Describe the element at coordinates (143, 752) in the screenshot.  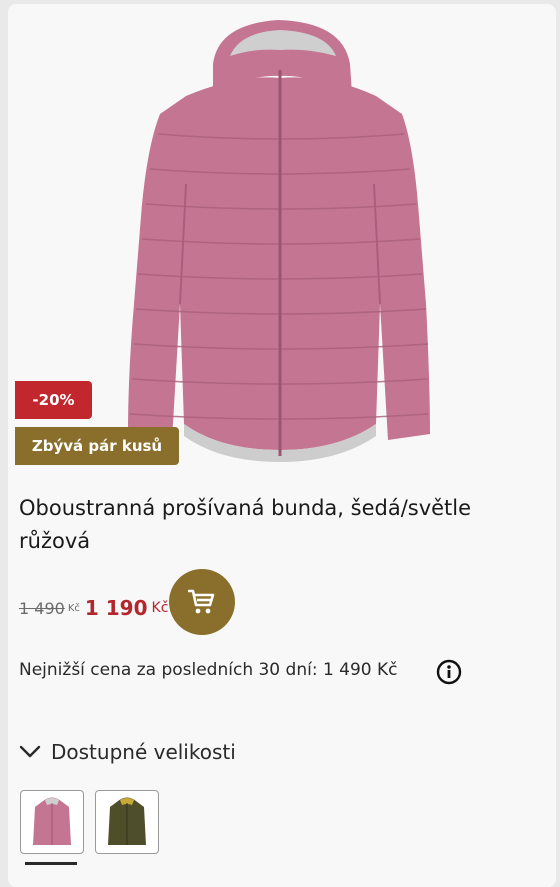
I see `sizes-label: Dostupné velikosti` at that location.